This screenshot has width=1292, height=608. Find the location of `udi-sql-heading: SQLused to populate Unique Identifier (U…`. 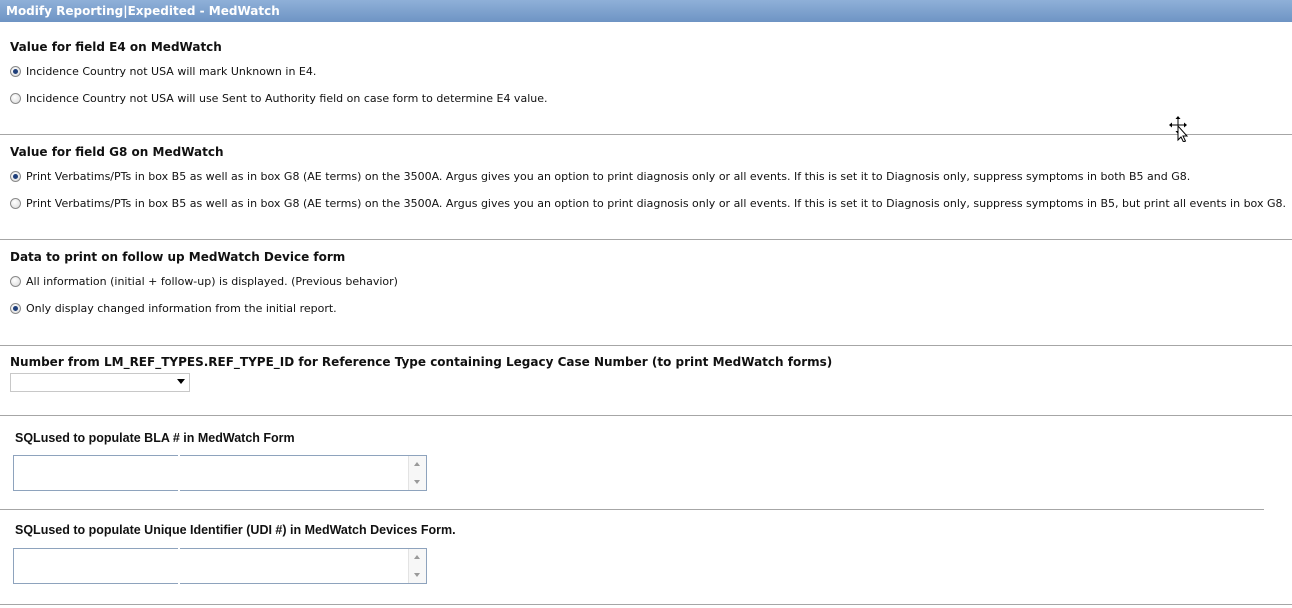

udi-sql-heading: SQLused to populate Unique Identifier (U… is located at coordinates (235, 530).